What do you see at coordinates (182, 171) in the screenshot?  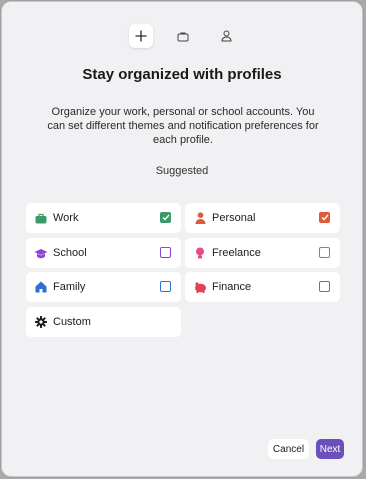 I see `section-label: Suggested` at bounding box center [182, 171].